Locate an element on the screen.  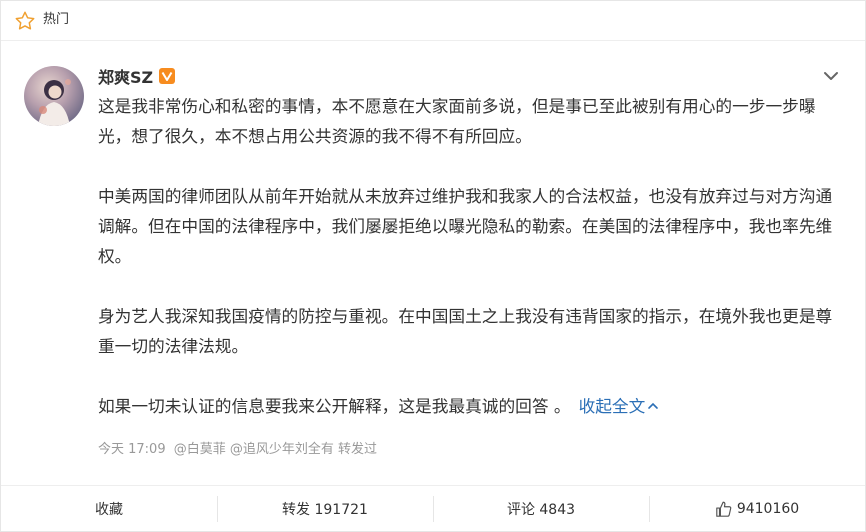
collapse-label: 收起全文 is located at coordinates (612, 406).